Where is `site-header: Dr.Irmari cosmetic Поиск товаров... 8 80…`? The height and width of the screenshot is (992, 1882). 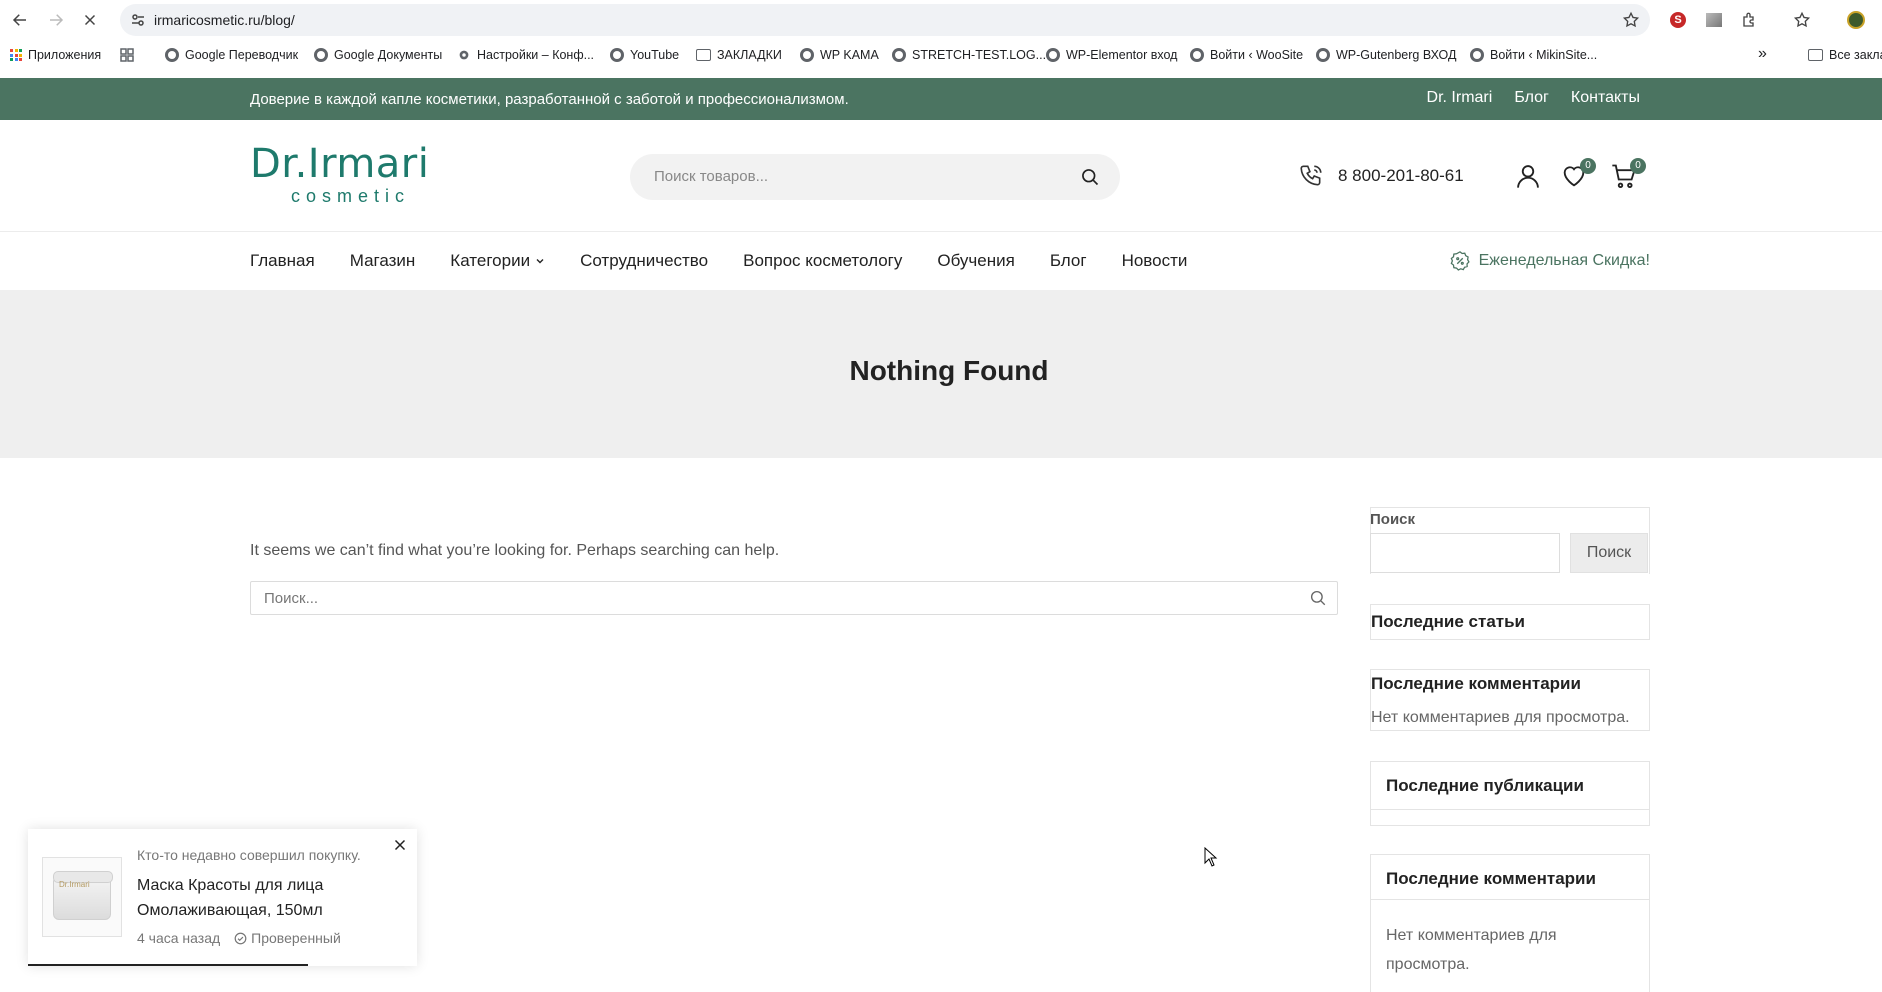 site-header: Dr.Irmari cosmetic Поиск товаров... 8 80… is located at coordinates (941, 176).